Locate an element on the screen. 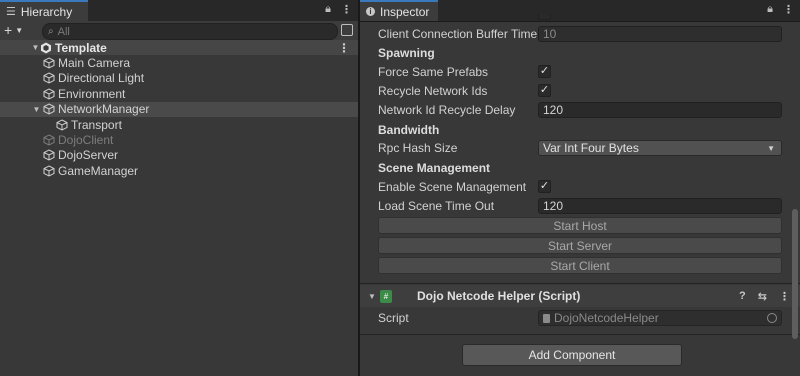 This screenshot has height=376, width=800. hierarchy-item: Directional Light is located at coordinates (179, 78).